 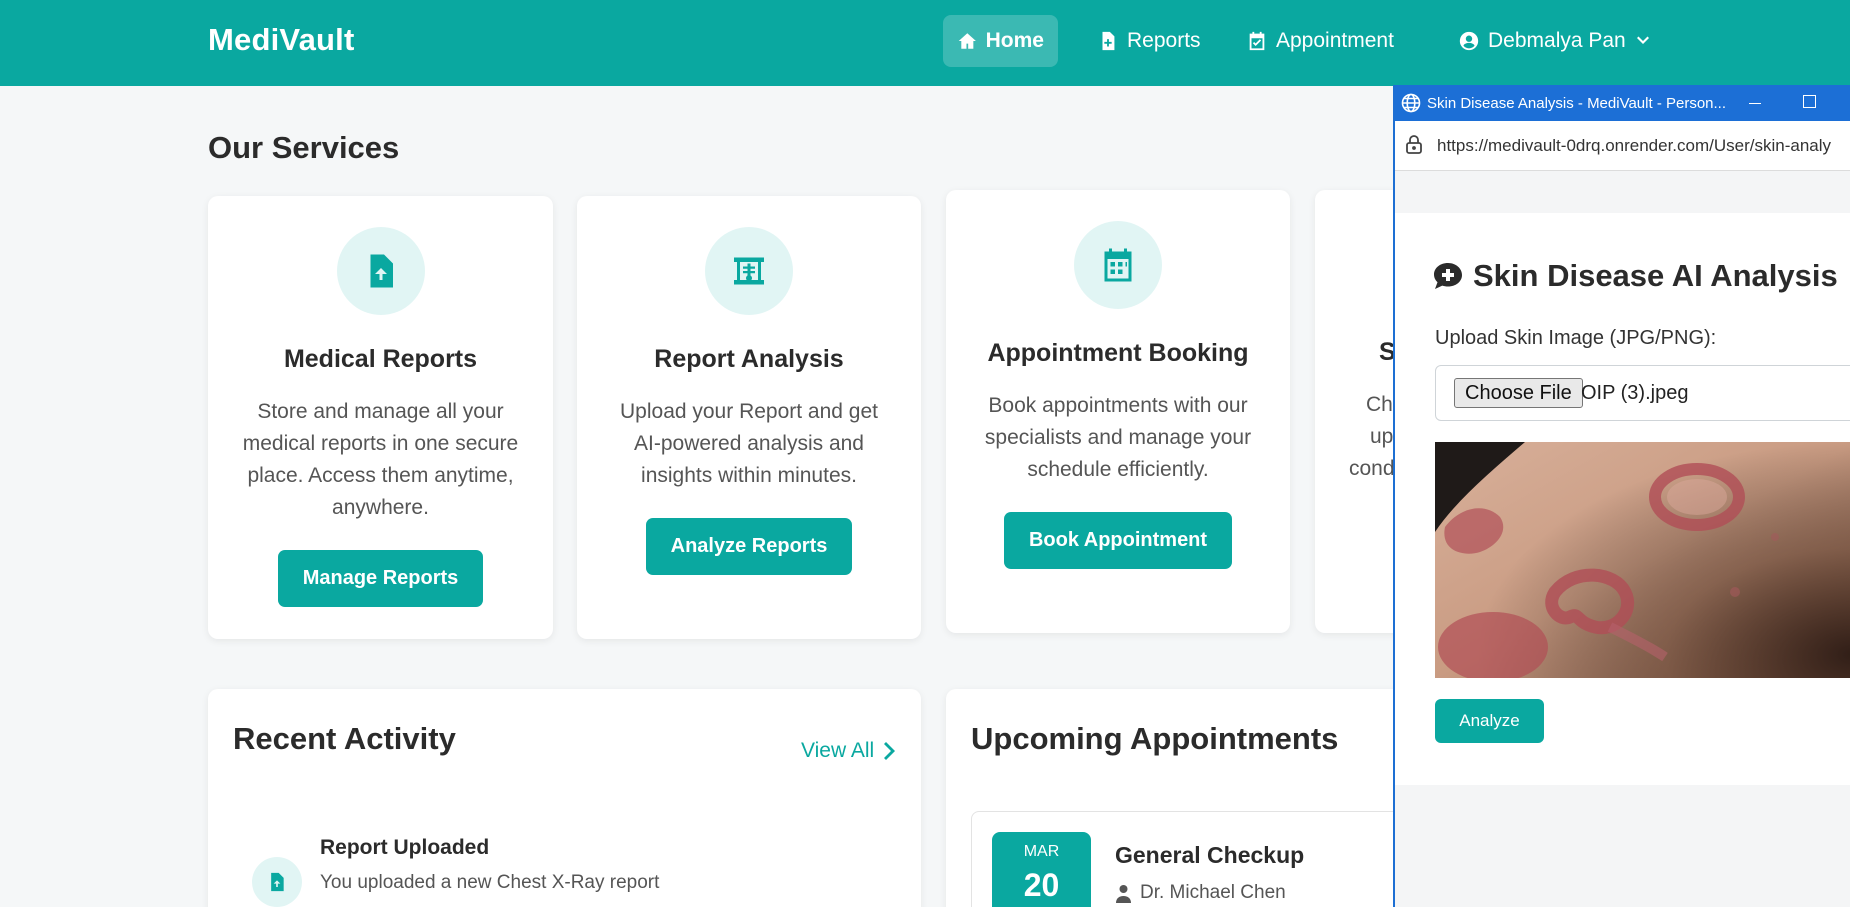 What do you see at coordinates (1108, 41) in the screenshot?
I see `file-medical-icon` at bounding box center [1108, 41].